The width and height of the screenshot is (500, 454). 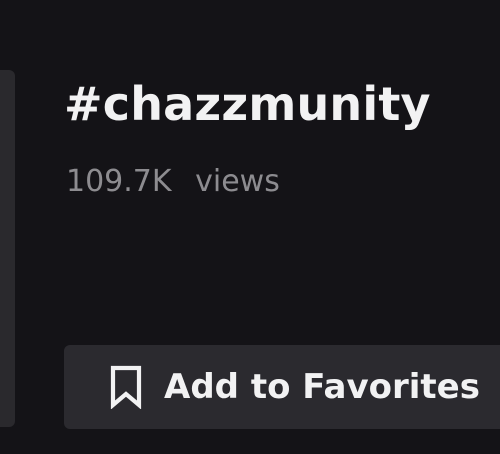 I want to click on hashtag-title: #chazzmunity, so click(x=247, y=104).